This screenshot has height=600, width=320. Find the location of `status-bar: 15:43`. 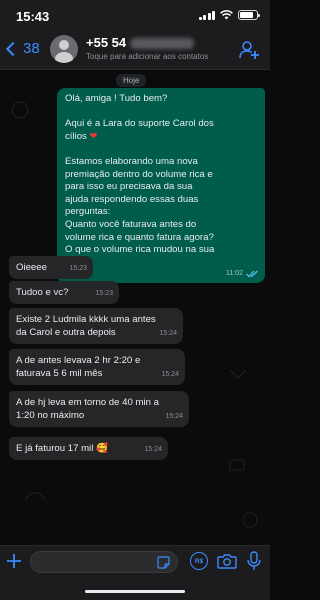

status-bar: 15:43 is located at coordinates (135, 15).